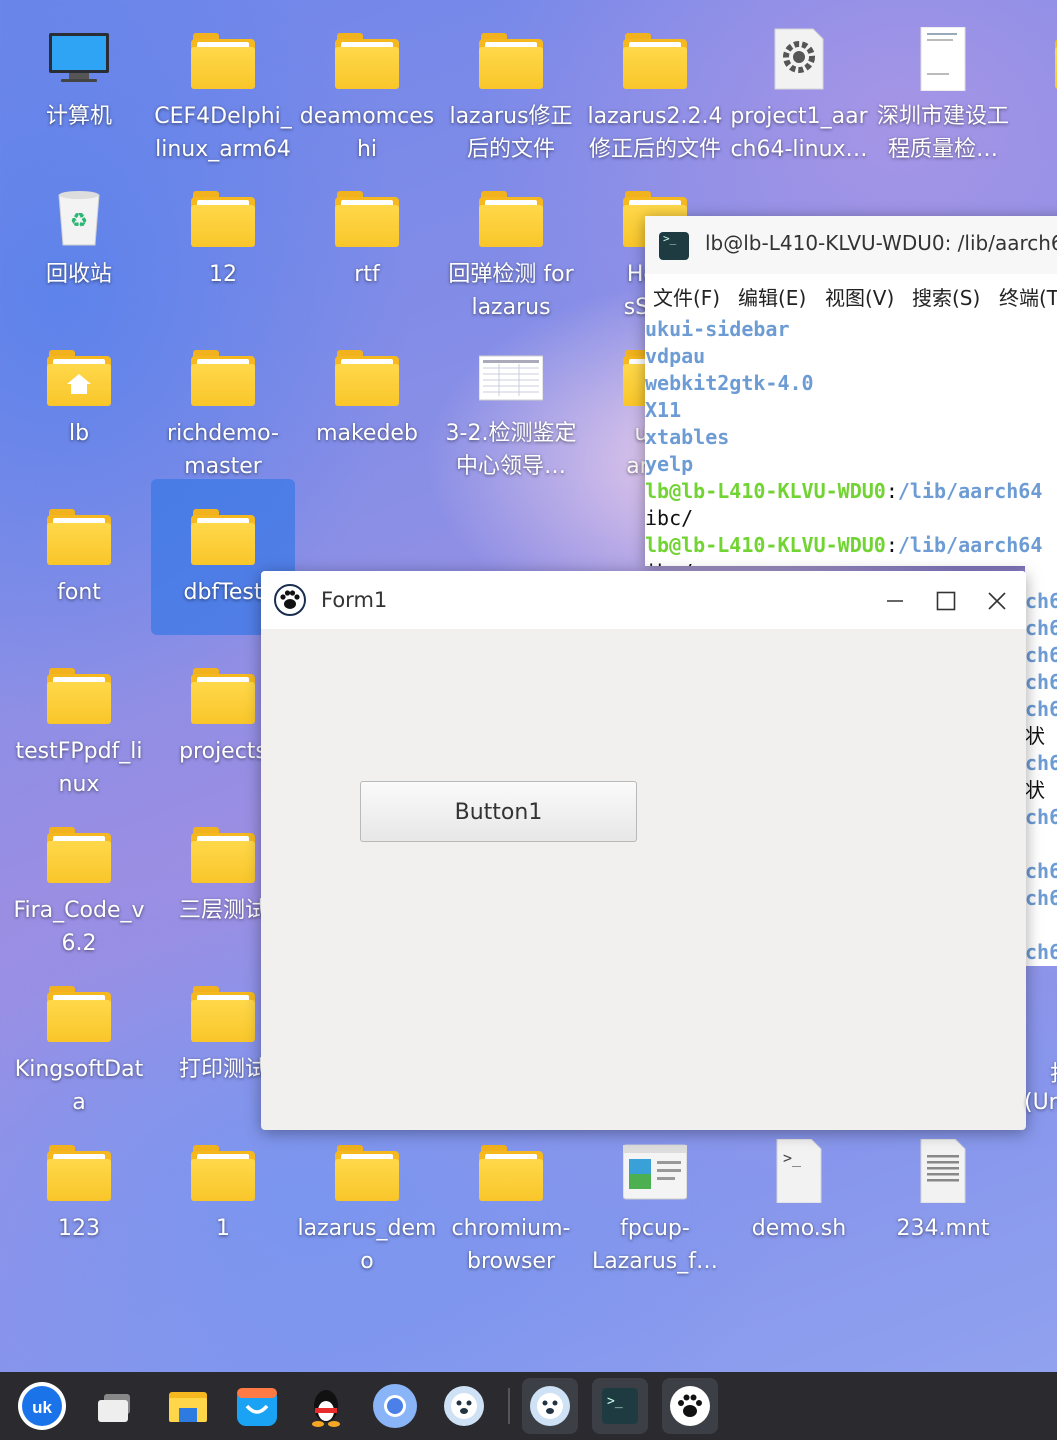 This screenshot has height=1440, width=1057. I want to click on desktop-icon: lazarus2.2.4 修正后的文件, so click(655, 82).